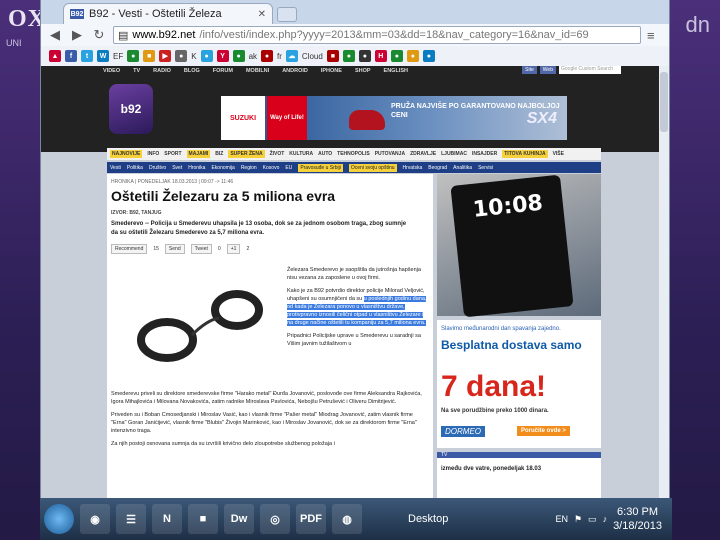 This screenshot has width=720, height=540. I want to click on bookmark-label: K, so click(193, 56).